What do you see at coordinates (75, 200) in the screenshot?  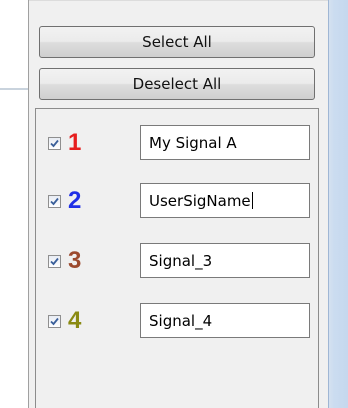 I see `signal-2-number: 2` at bounding box center [75, 200].